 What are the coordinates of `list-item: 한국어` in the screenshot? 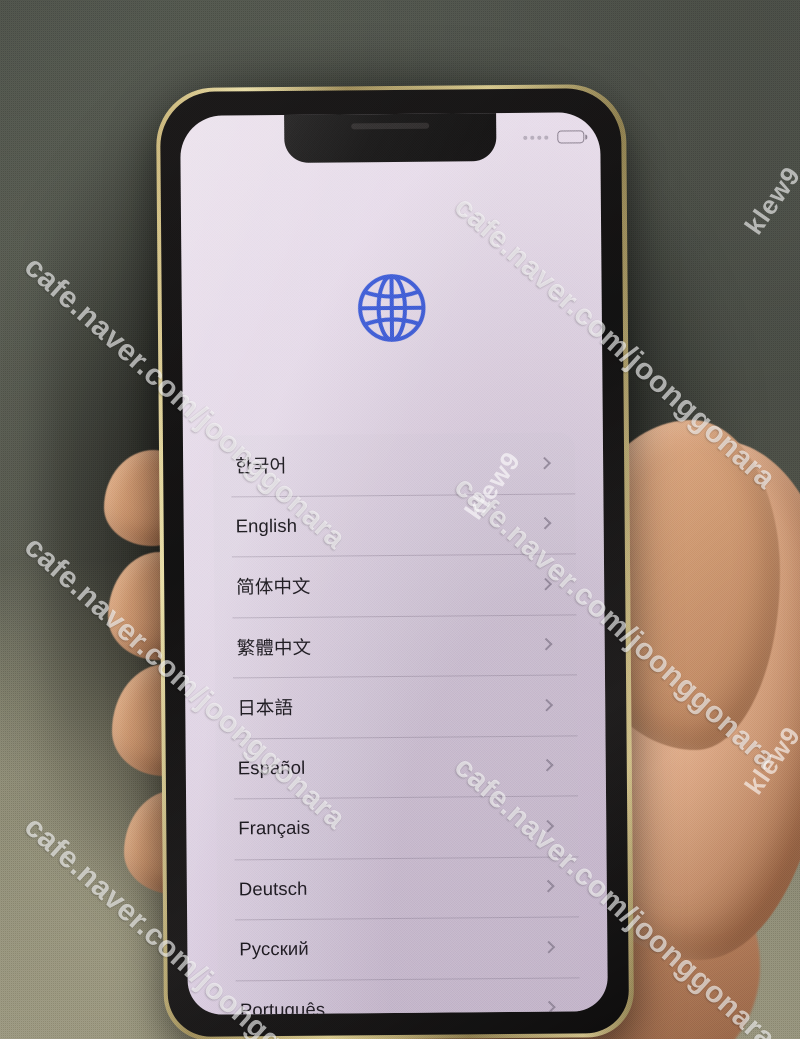 It's located at (394, 464).